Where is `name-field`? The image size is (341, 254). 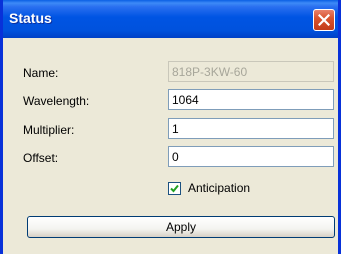
name-field is located at coordinates (251, 71).